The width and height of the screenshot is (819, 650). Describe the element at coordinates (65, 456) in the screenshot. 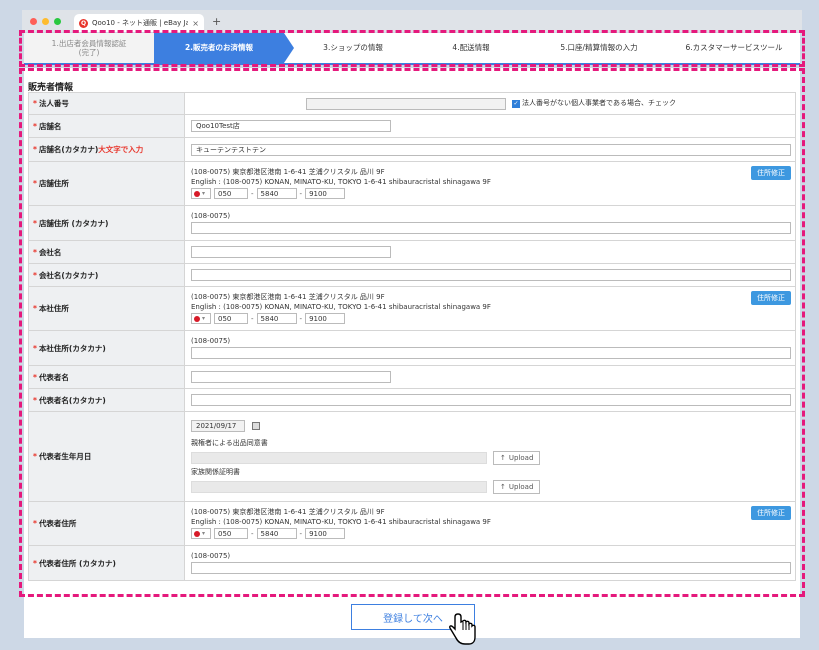

I see `label-text: 代表者生年月日` at that location.